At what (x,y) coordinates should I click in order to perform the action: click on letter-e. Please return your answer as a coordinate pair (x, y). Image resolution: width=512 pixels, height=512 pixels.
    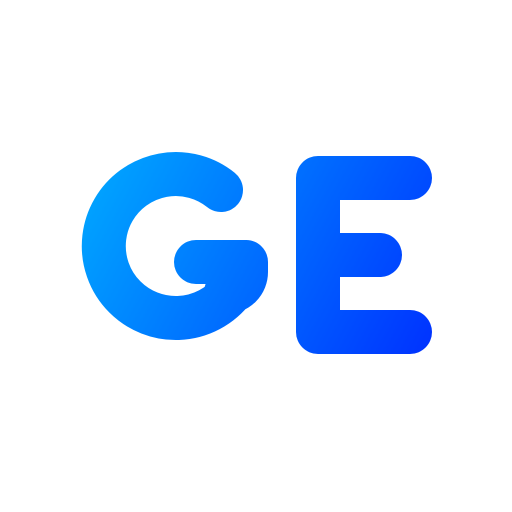
    Looking at the image, I should click on (364, 255).